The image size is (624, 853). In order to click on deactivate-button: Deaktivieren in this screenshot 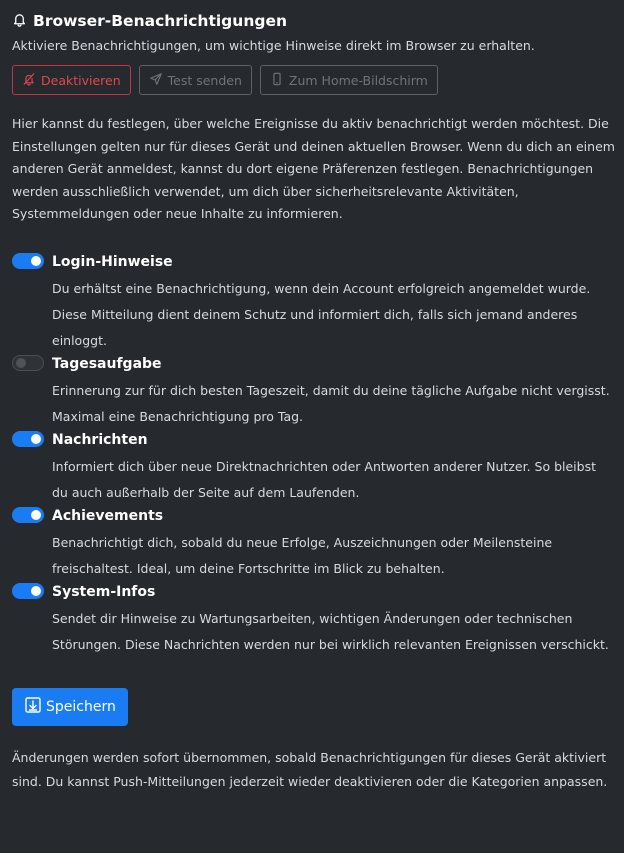, I will do `click(71, 80)`.